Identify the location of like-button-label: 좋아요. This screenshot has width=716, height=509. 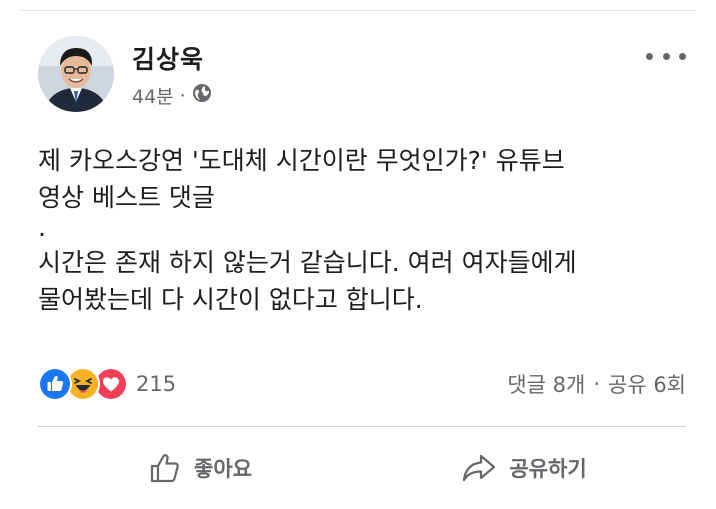
(223, 469).